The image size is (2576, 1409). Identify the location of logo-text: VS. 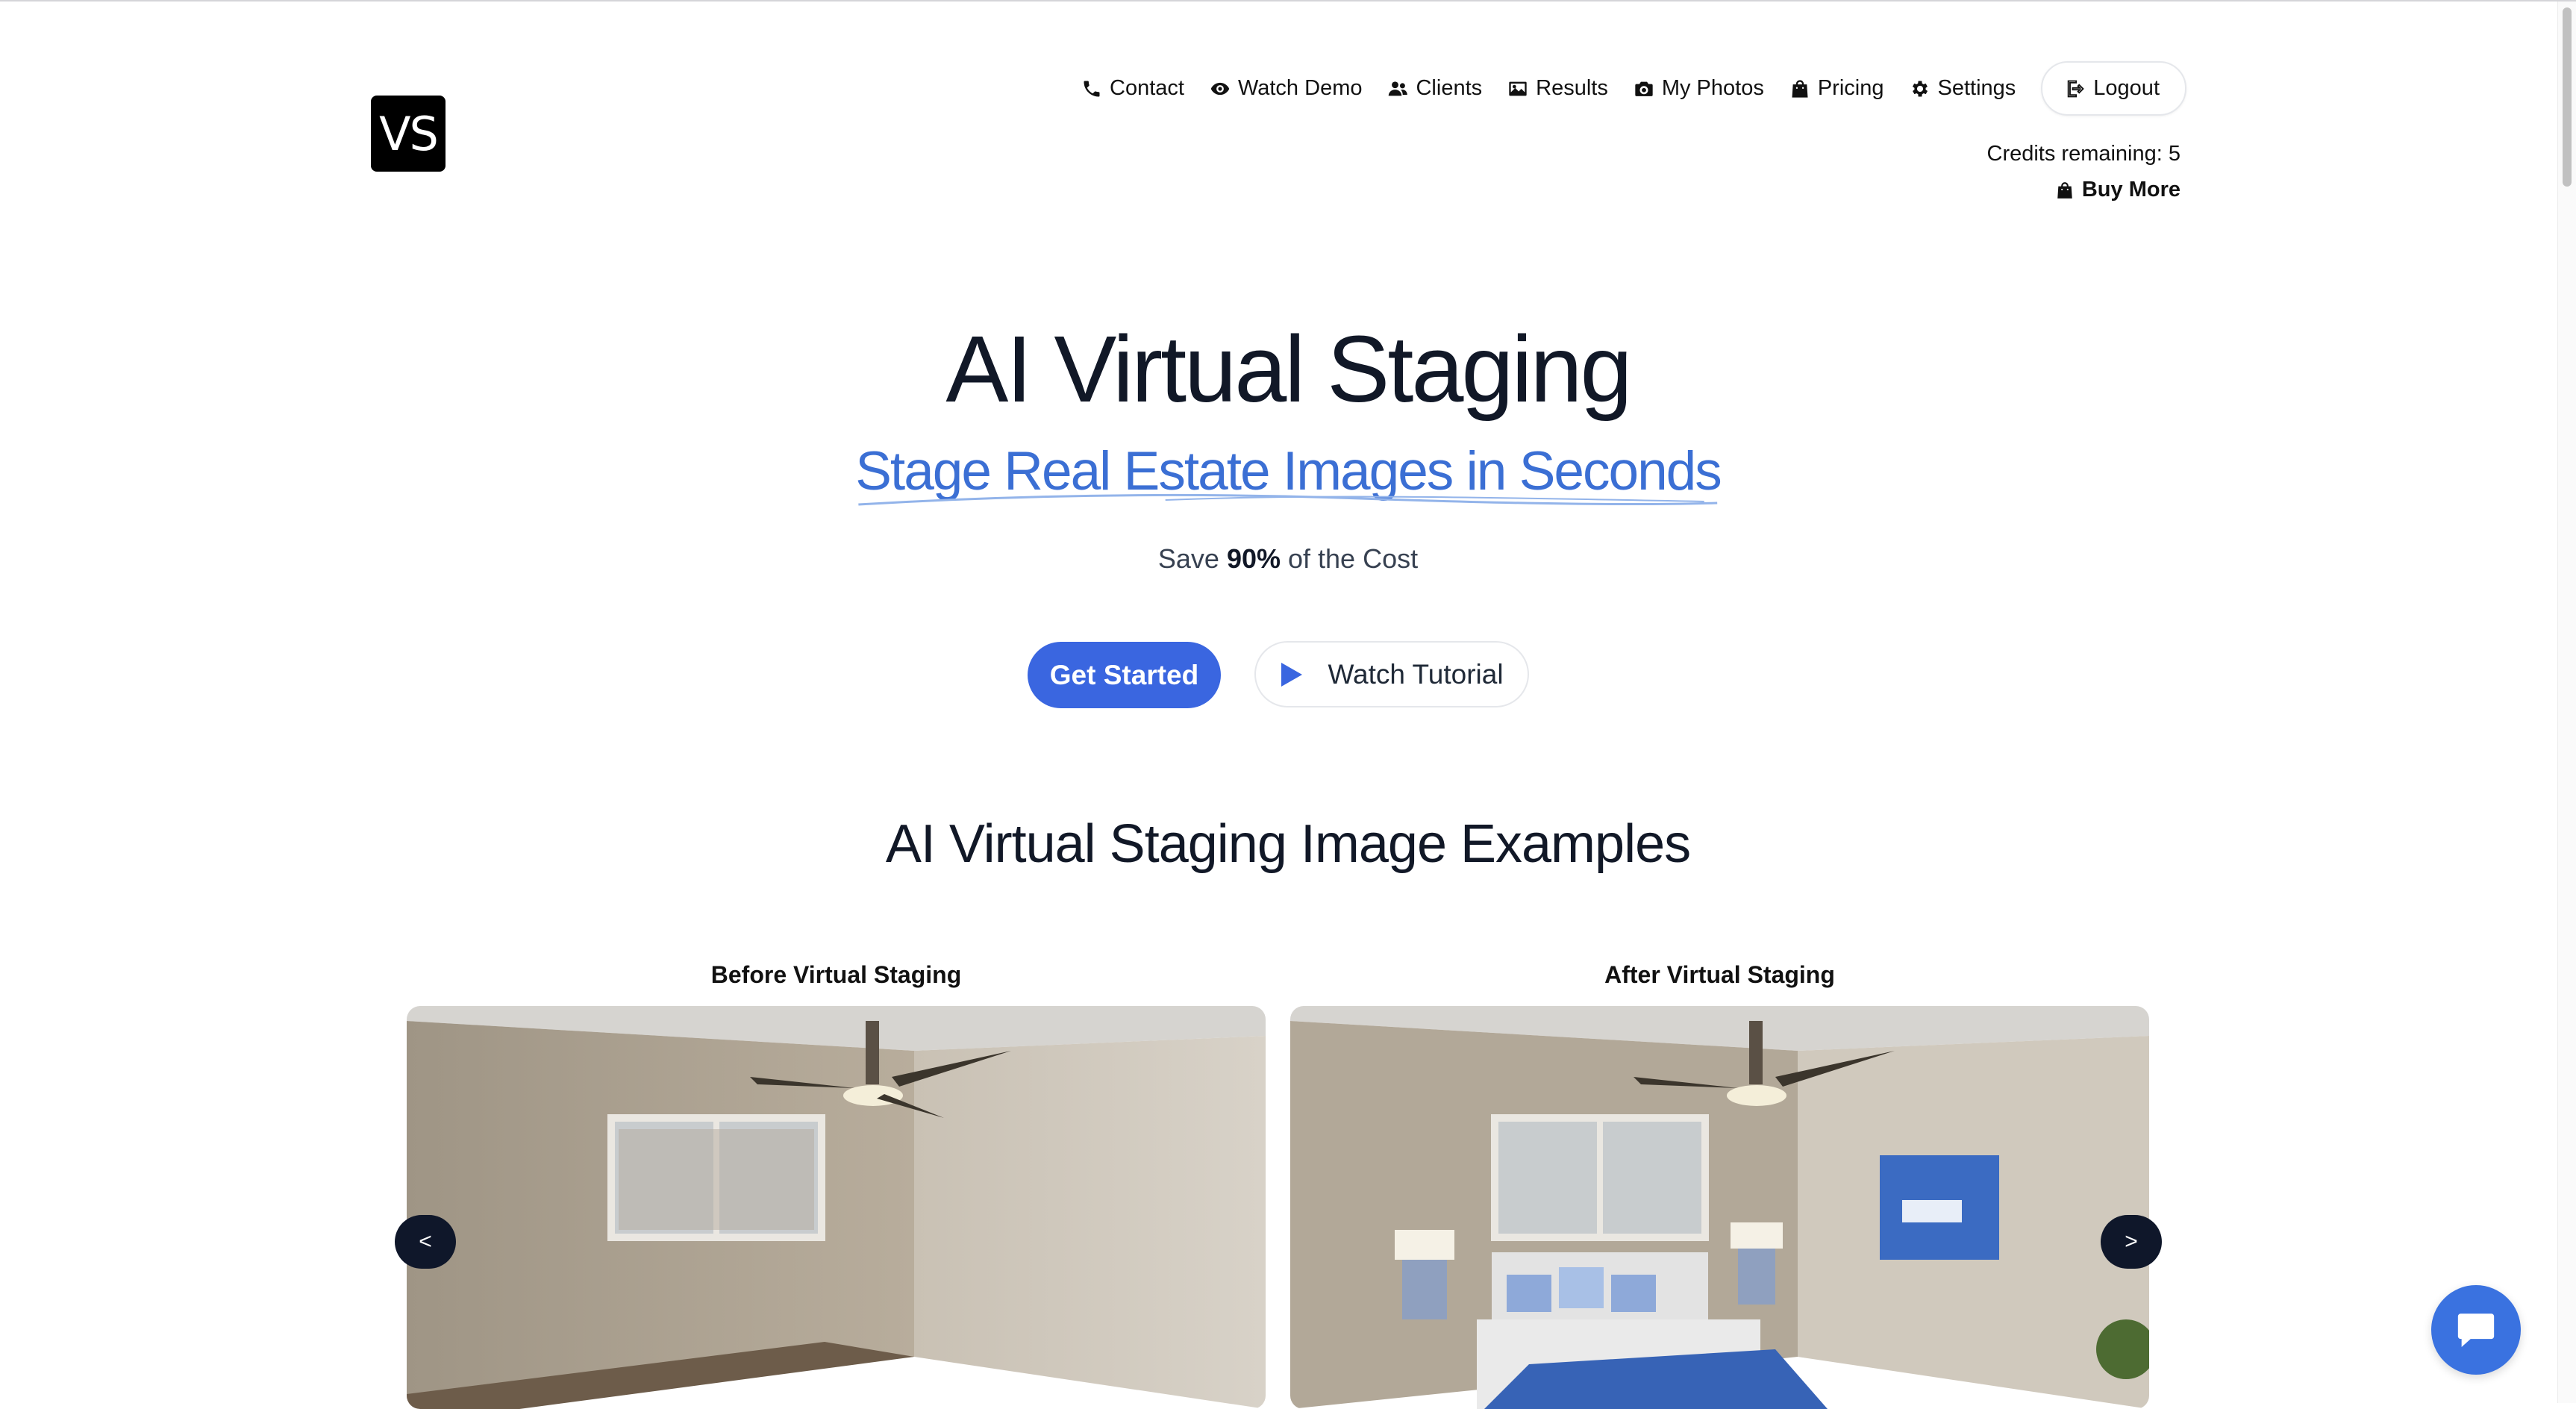
(409, 133).